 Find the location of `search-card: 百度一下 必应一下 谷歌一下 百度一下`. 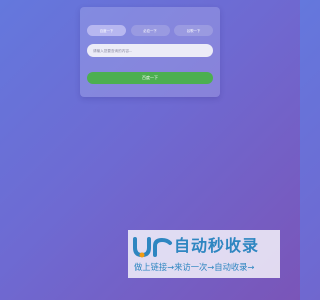

search-card: 百度一下 必应一下 谷歌一下 百度一下 is located at coordinates (150, 52).